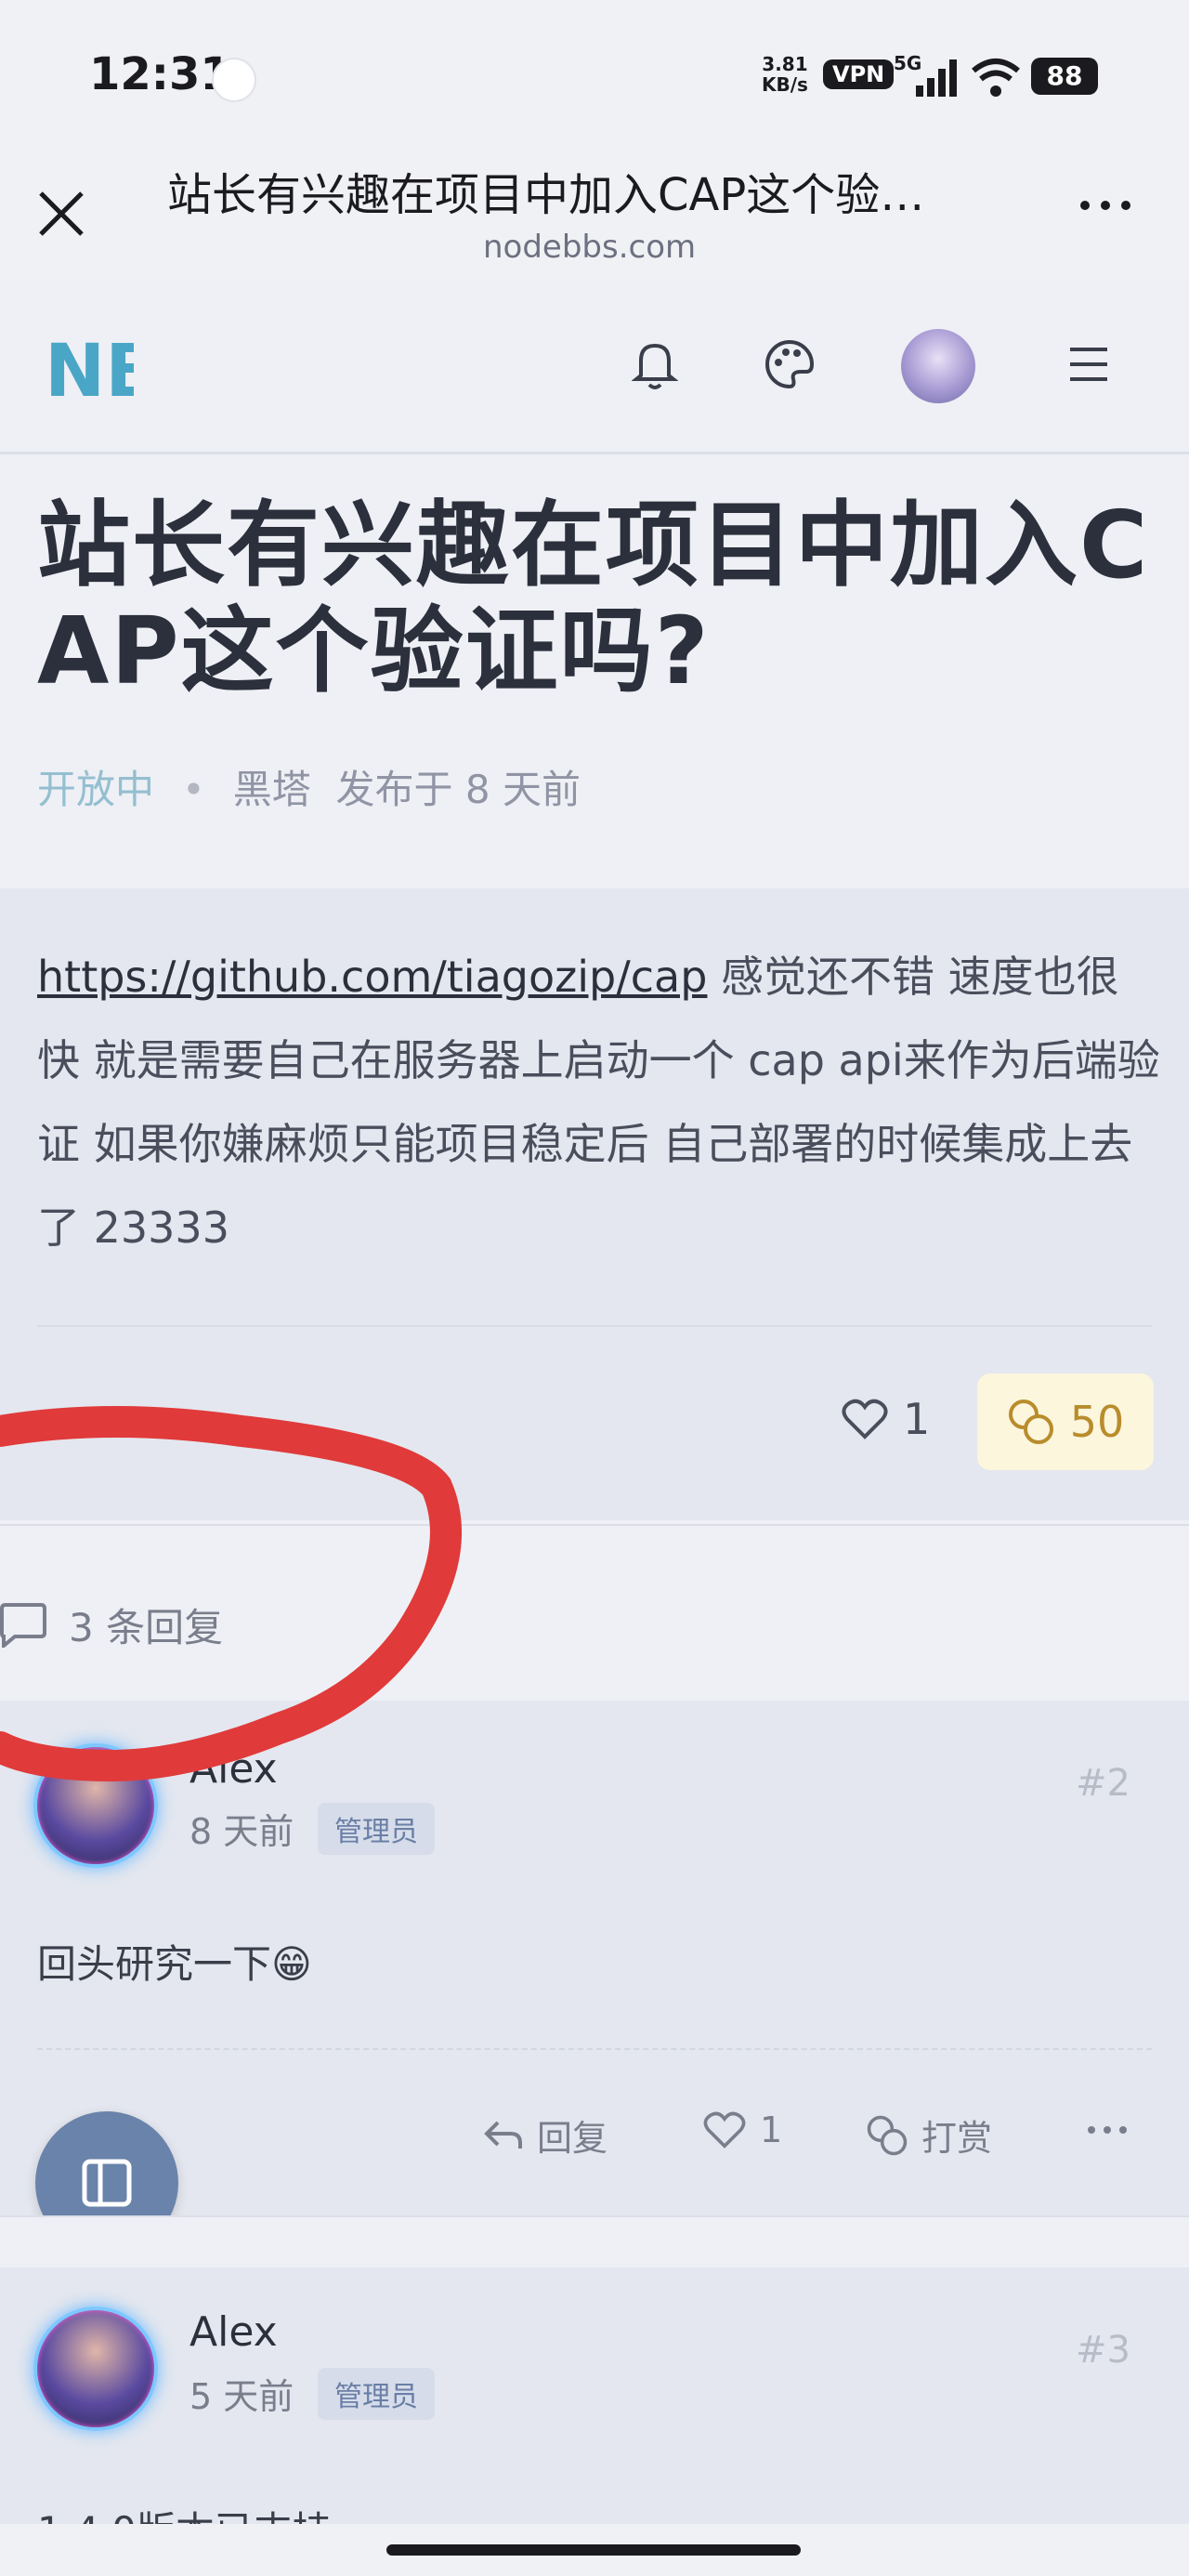  What do you see at coordinates (503, 2135) in the screenshot?
I see `reply-arrow-icon` at bounding box center [503, 2135].